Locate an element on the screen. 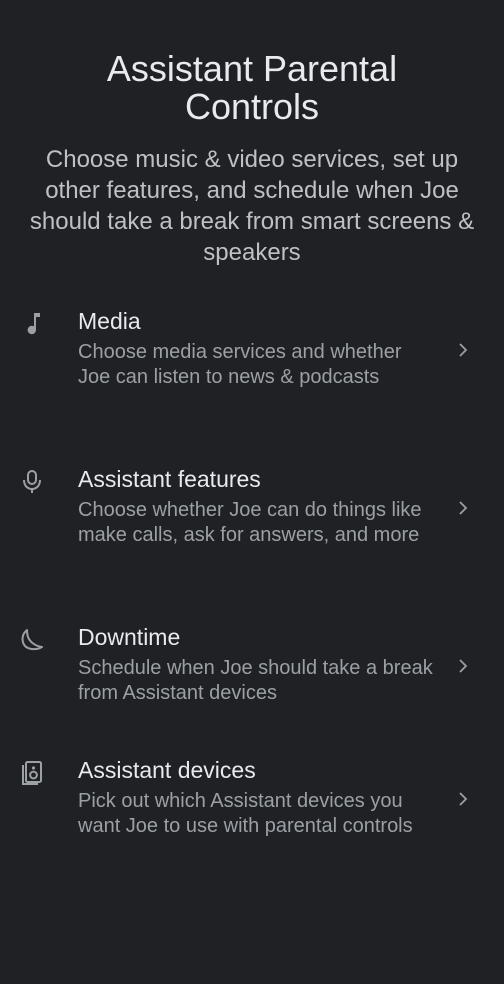 This screenshot has width=504, height=984. microphone-icon is located at coordinates (32, 482).